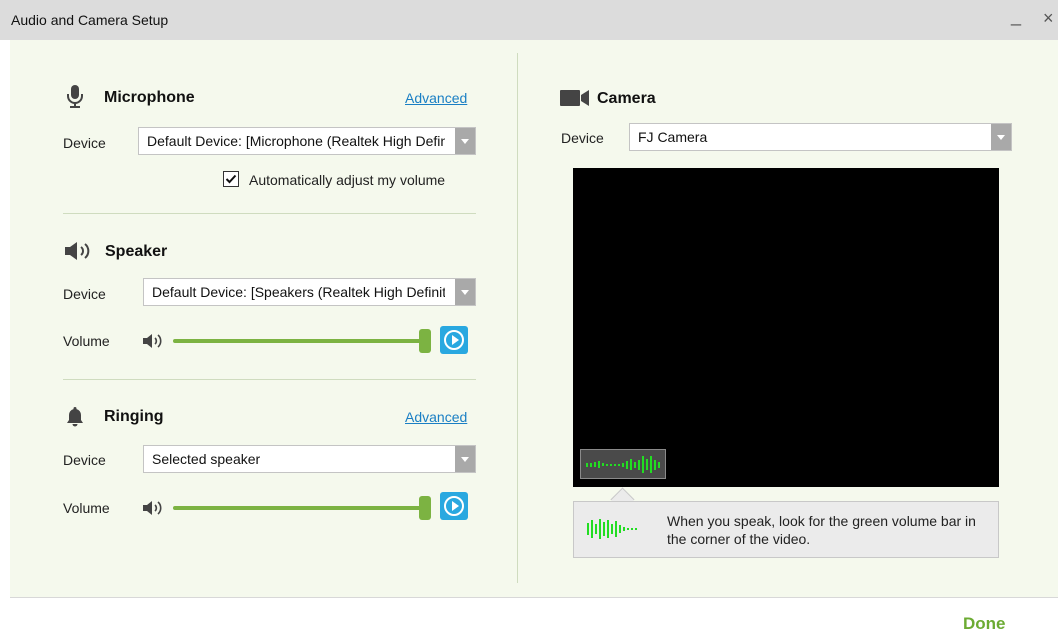  I want to click on ringing-advanced-link: Advanced, so click(436, 417).